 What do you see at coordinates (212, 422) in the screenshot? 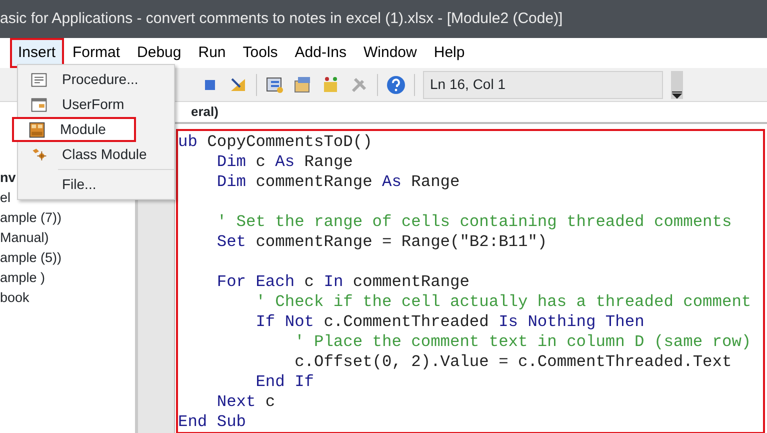
I see `code-line: End Sub` at bounding box center [212, 422].